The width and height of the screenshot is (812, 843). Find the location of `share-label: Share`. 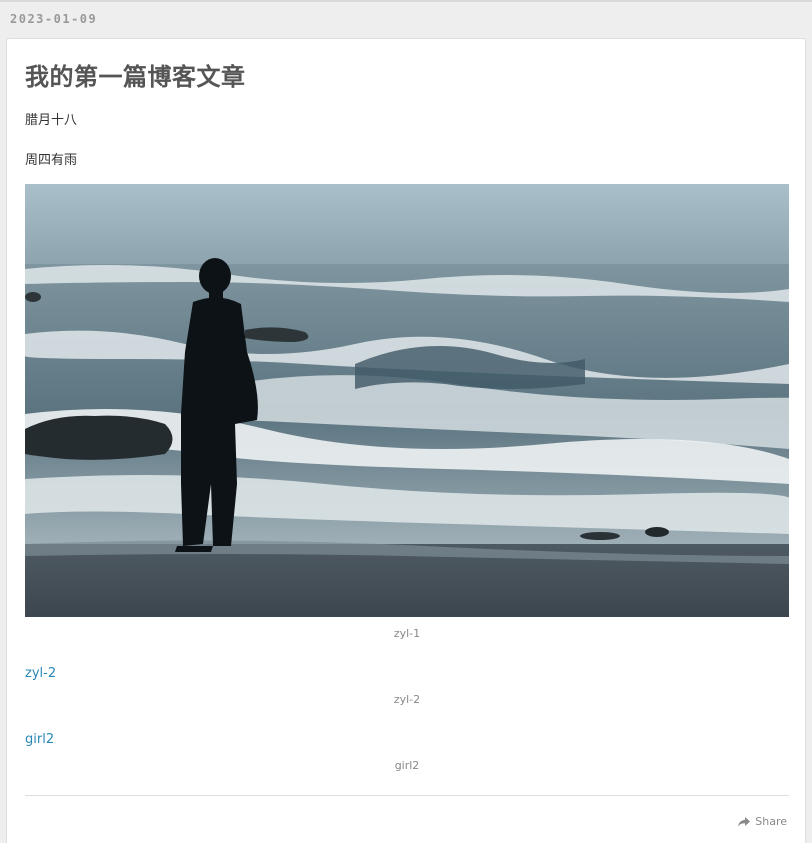

share-label: Share is located at coordinates (771, 821).